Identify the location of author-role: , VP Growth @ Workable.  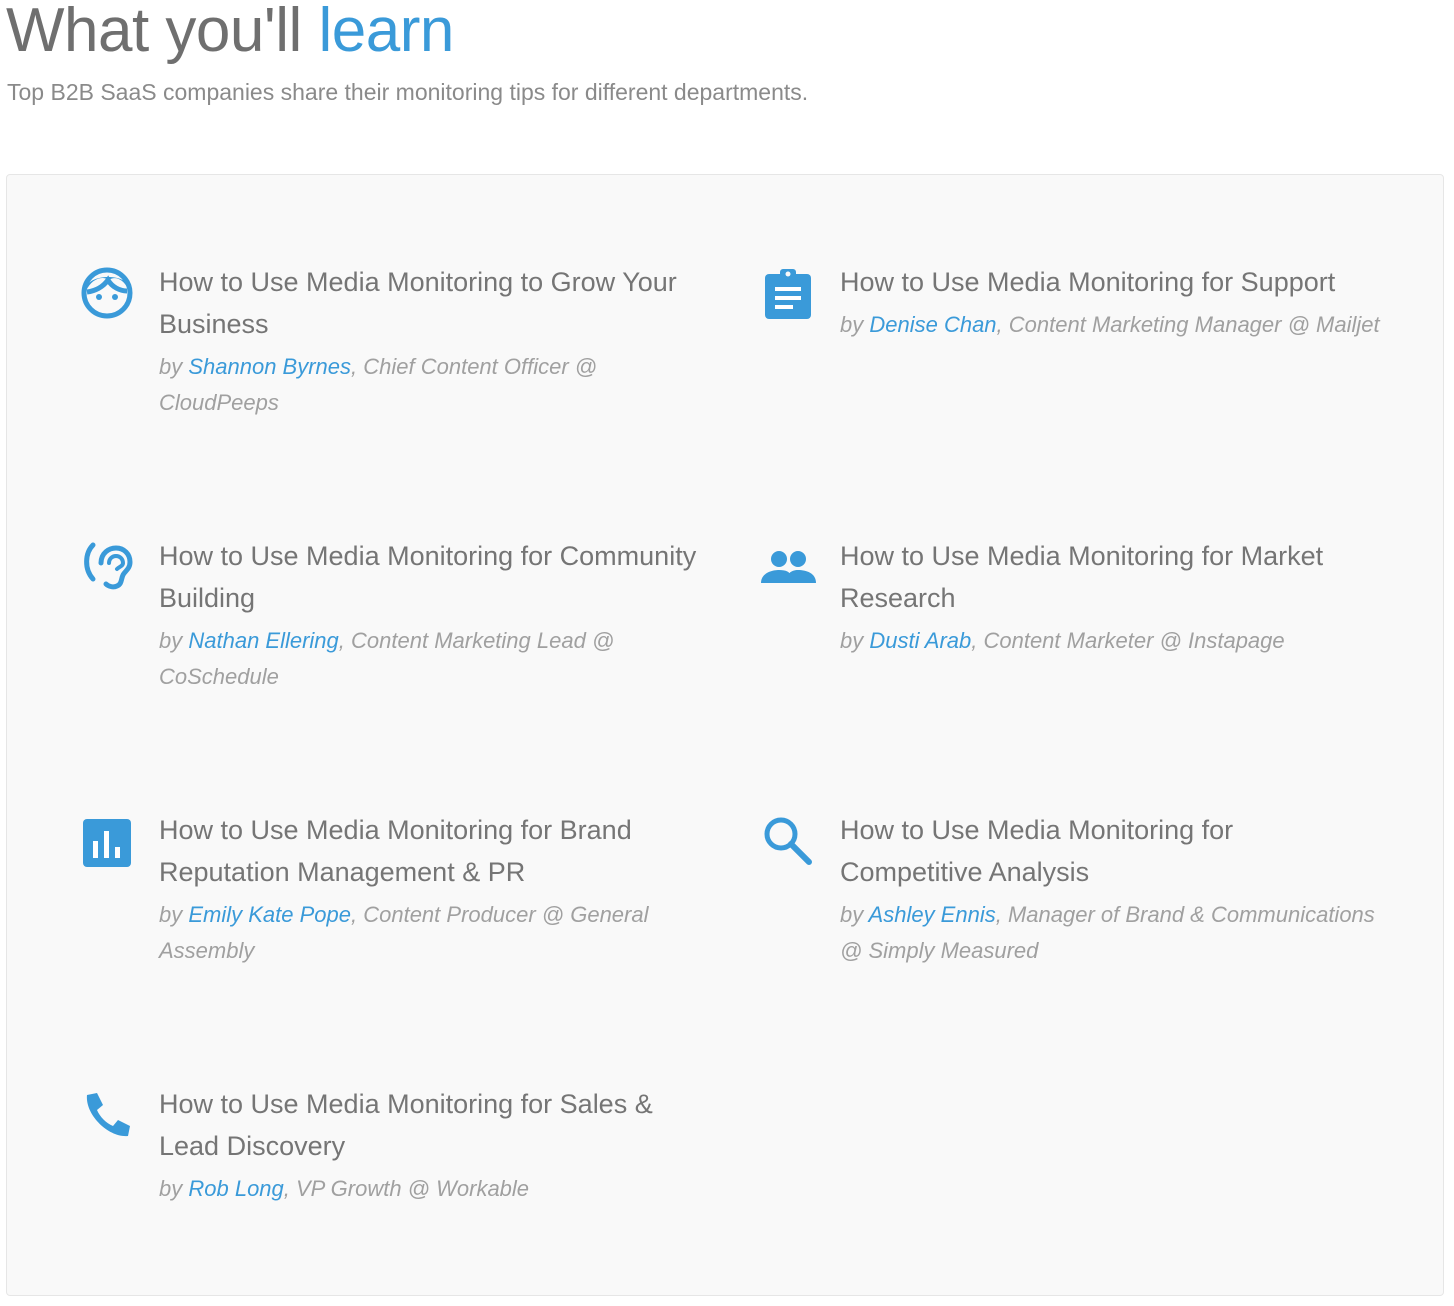
(406, 1188).